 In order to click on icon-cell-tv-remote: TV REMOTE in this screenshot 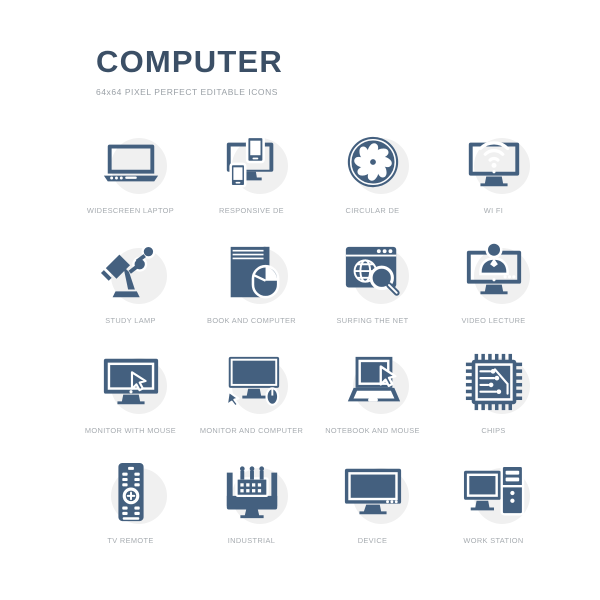, I will do `click(130, 507)`.